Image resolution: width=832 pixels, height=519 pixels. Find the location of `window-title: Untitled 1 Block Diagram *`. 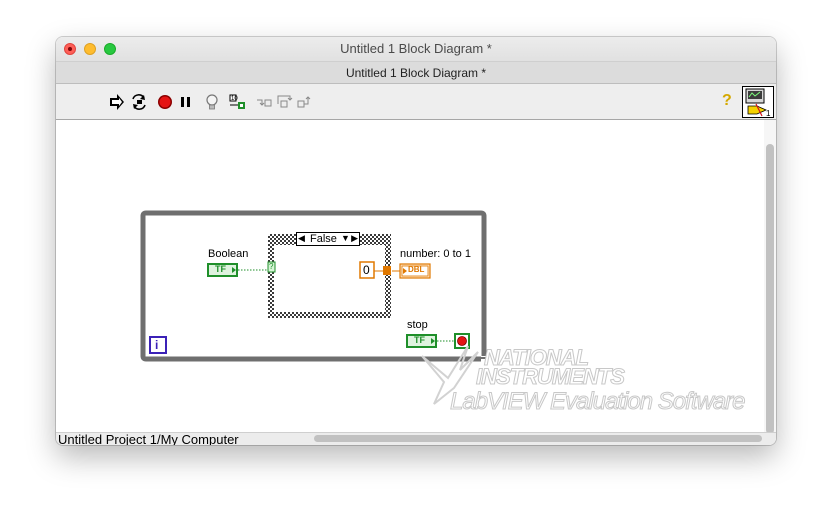

window-title: Untitled 1 Block Diagram * is located at coordinates (416, 48).